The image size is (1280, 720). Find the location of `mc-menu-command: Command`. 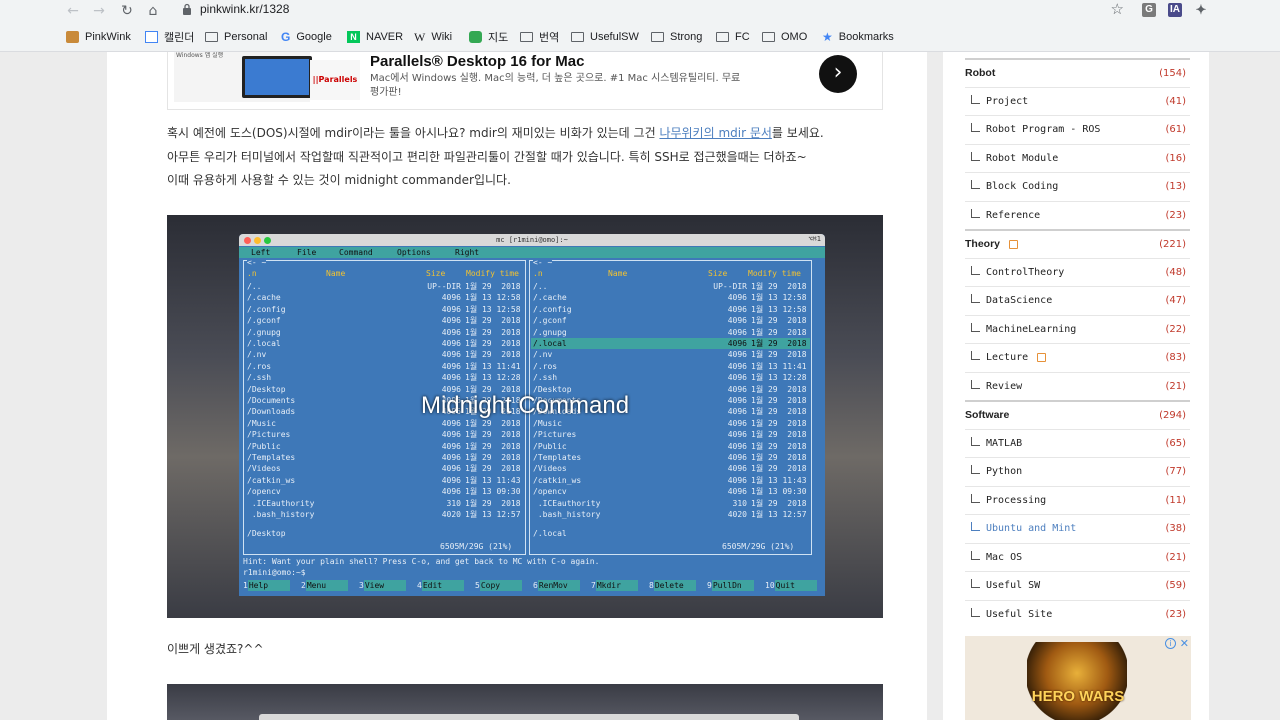

mc-menu-command: Command is located at coordinates (356, 252).